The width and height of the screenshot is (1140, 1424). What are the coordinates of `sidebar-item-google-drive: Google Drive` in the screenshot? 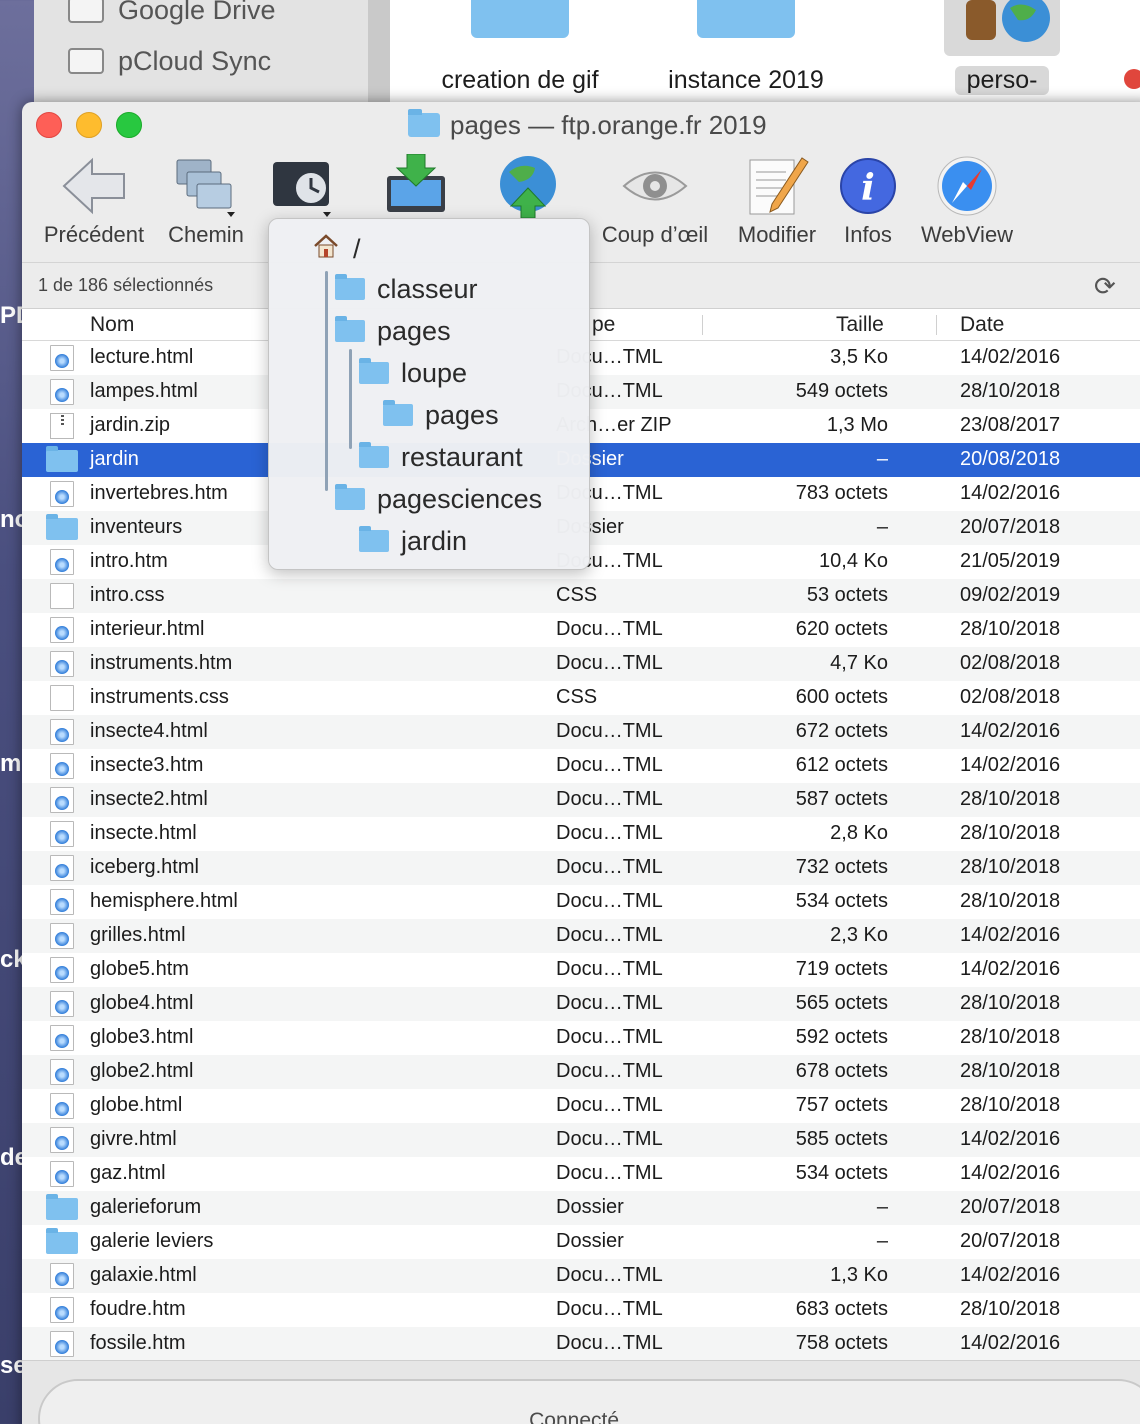 It's located at (172, 15).